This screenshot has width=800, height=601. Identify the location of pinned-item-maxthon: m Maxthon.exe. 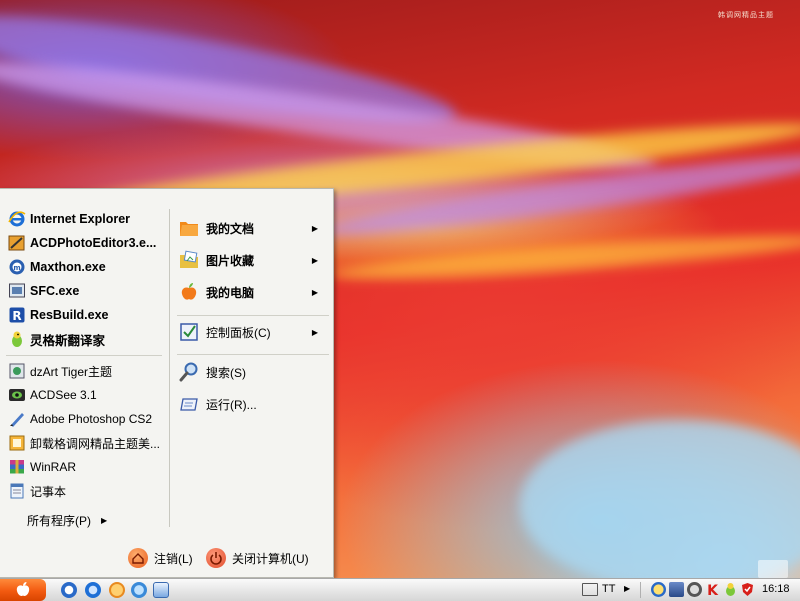
(87, 267).